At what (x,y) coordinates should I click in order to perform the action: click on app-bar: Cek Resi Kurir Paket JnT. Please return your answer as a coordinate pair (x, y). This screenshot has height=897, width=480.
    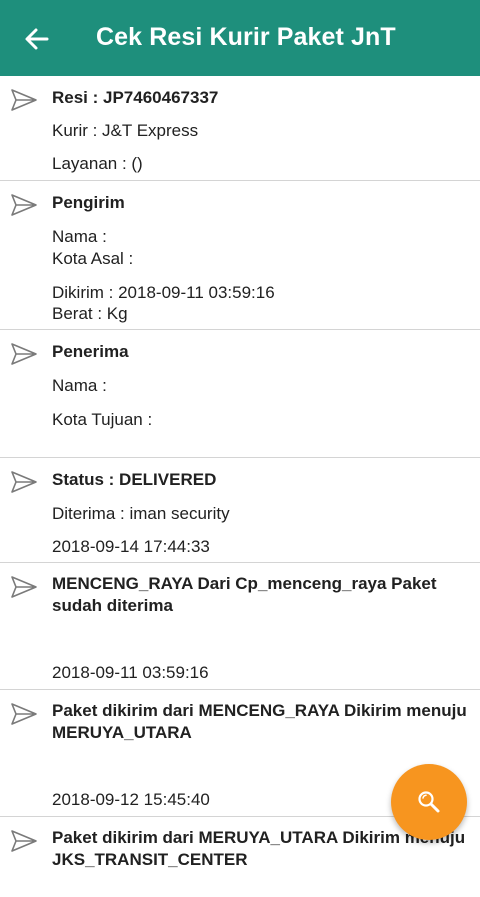
    Looking at the image, I should click on (240, 38).